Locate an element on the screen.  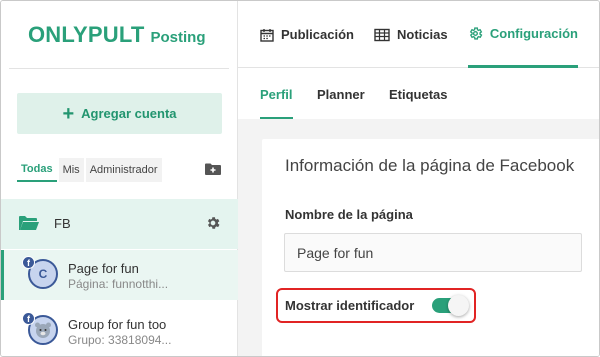
logo: ONLYPULT Posting is located at coordinates (117, 35).